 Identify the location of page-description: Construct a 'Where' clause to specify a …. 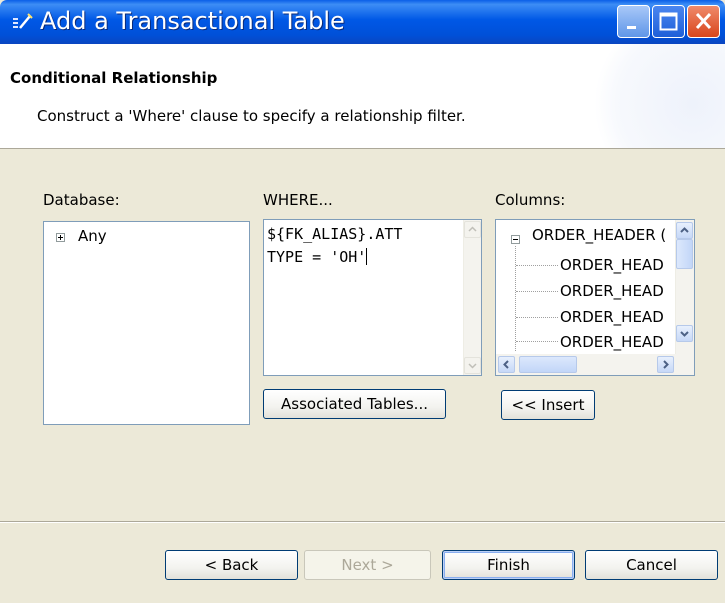
(251, 116).